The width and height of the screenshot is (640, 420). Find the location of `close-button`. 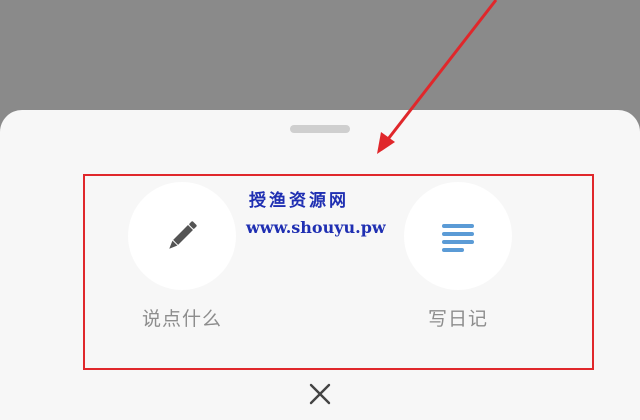

close-button is located at coordinates (320, 394).